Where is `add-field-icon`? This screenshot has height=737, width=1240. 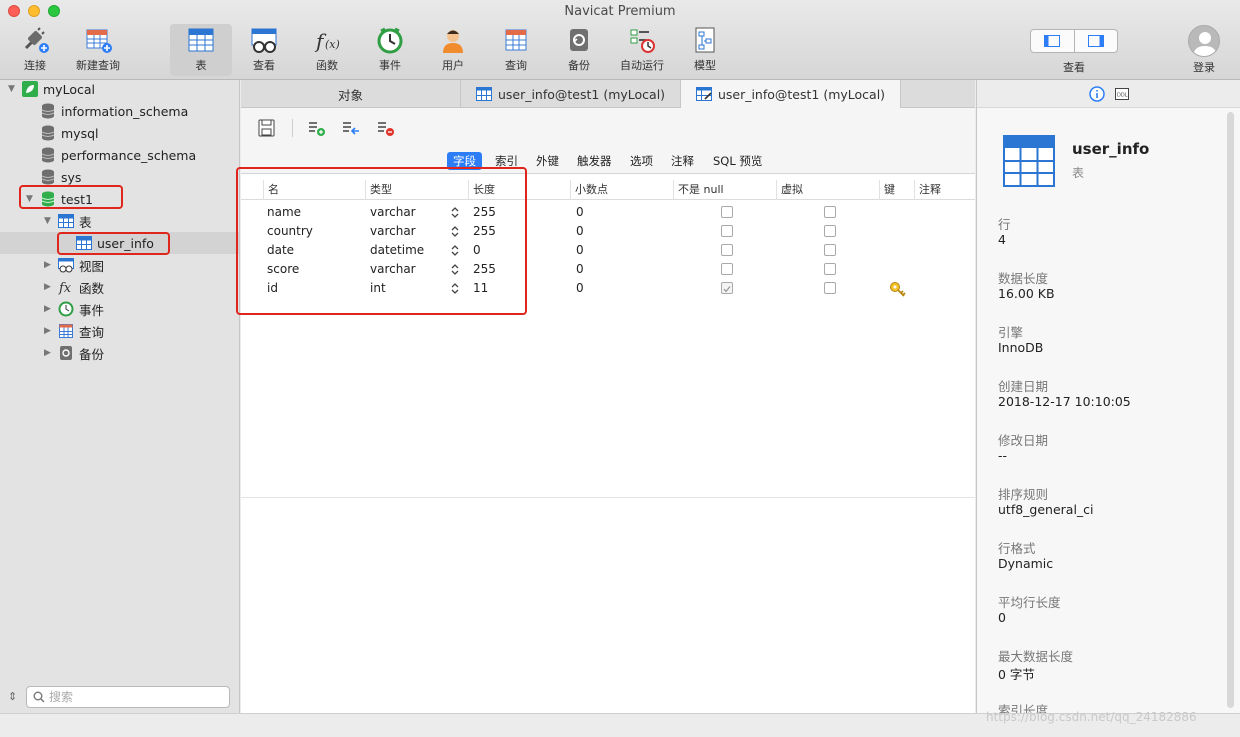
add-field-icon is located at coordinates (317, 128).